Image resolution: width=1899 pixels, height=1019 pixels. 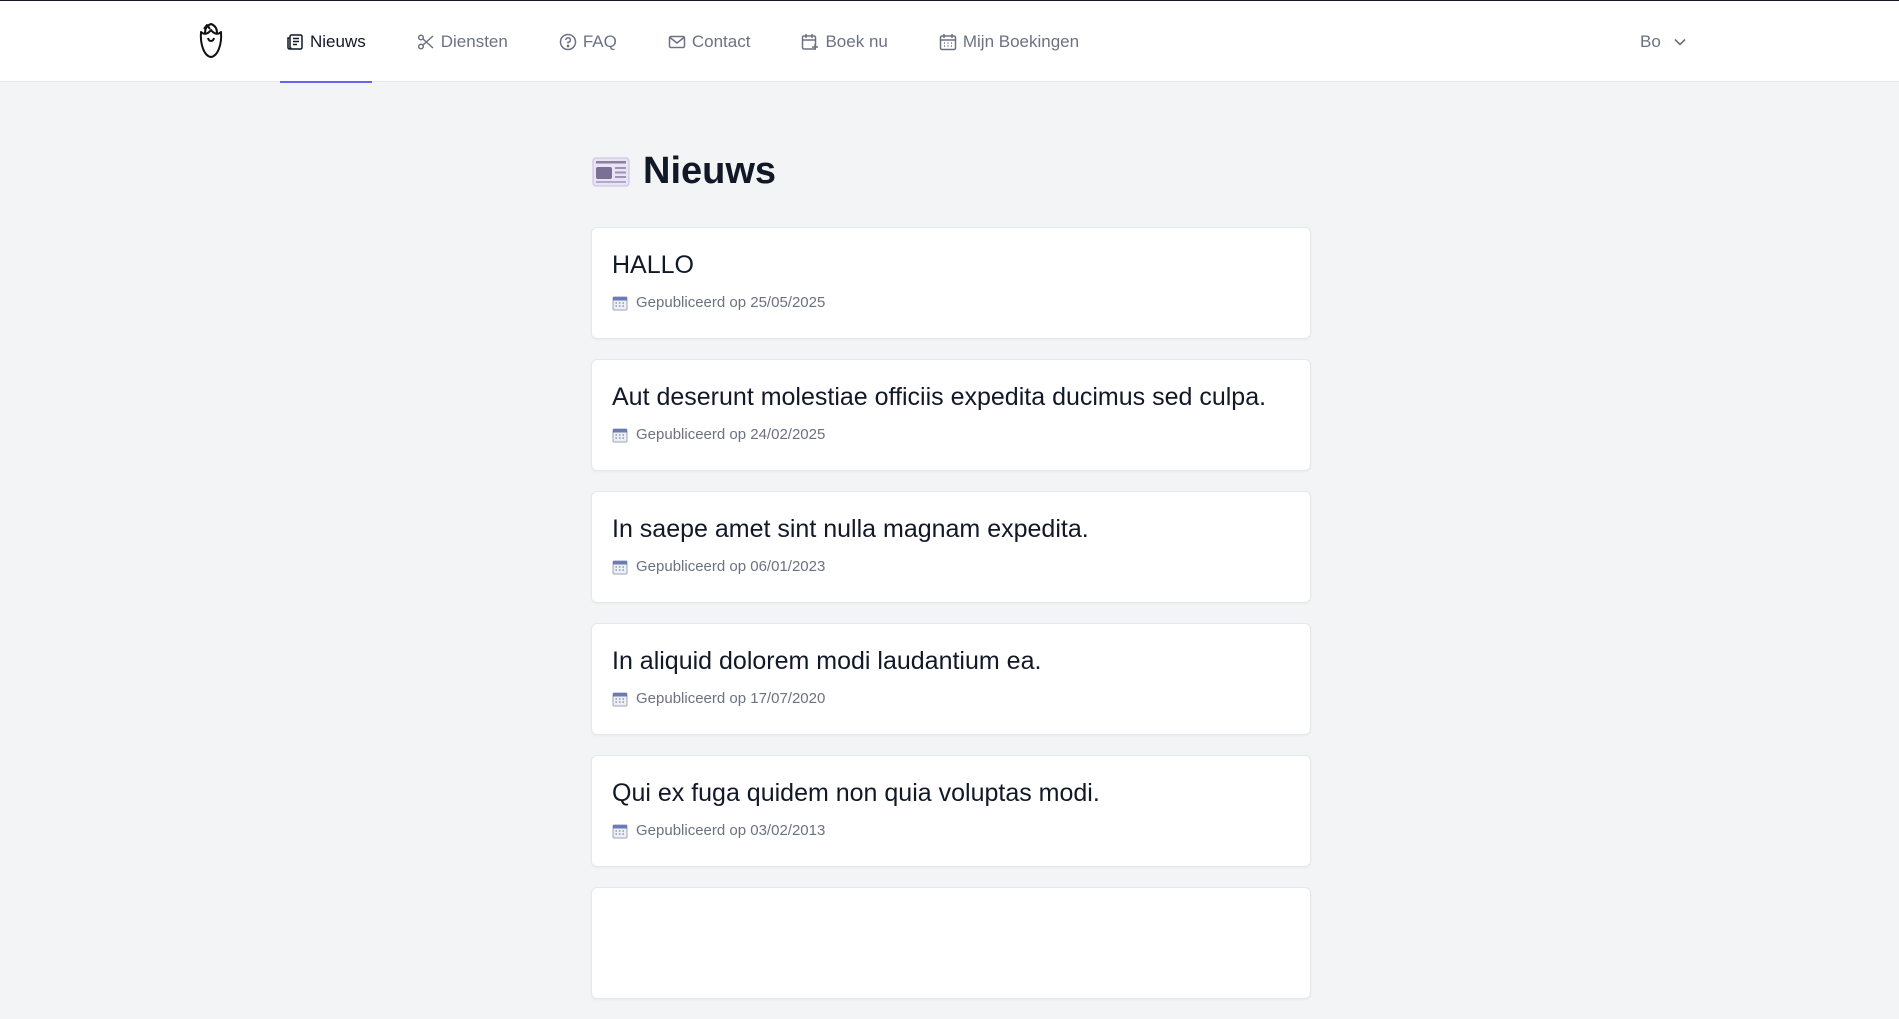 I want to click on nav-label: Nieuws, so click(x=338, y=41).